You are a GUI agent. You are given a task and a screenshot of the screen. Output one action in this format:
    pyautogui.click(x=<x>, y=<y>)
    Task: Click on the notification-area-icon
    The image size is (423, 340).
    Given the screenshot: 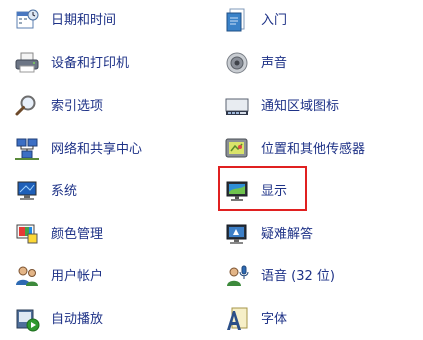 What is the action you would take?
    pyautogui.click(x=237, y=106)
    